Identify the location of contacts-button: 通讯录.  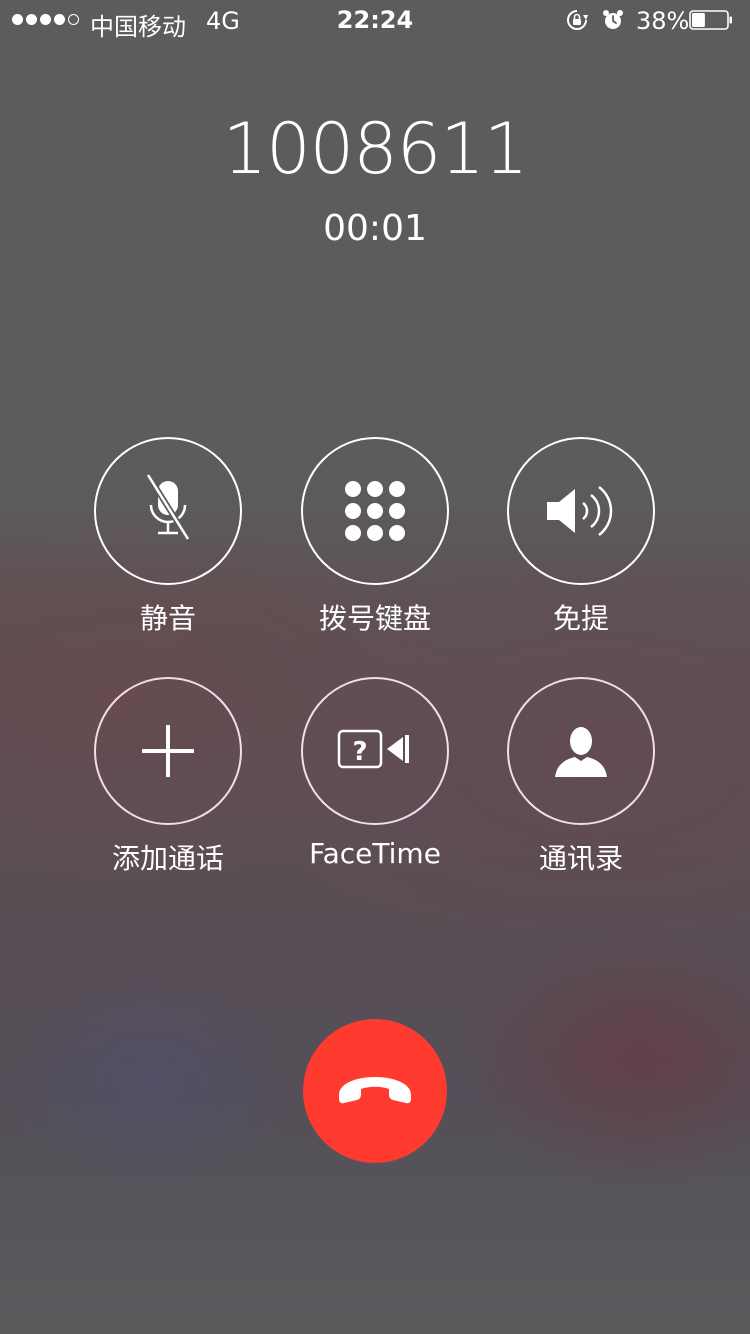
(581, 787).